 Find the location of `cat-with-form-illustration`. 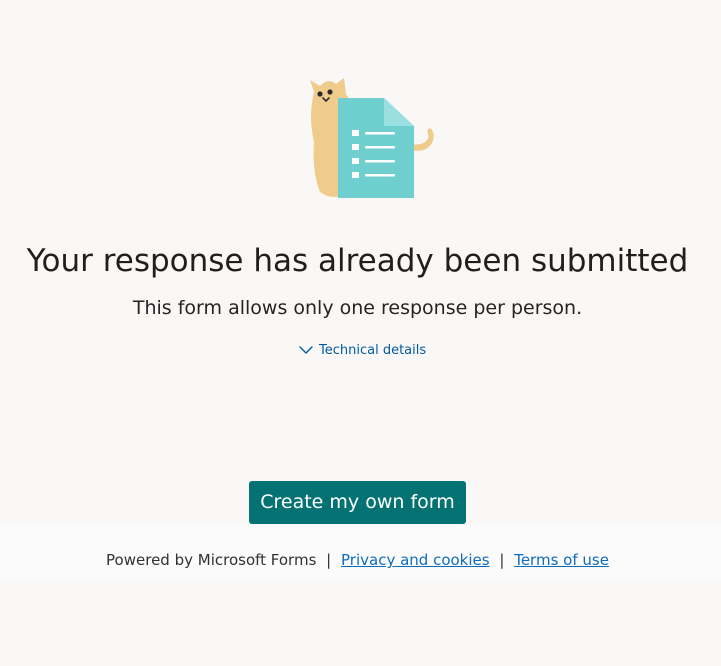

cat-with-form-illustration is located at coordinates (372, 138).